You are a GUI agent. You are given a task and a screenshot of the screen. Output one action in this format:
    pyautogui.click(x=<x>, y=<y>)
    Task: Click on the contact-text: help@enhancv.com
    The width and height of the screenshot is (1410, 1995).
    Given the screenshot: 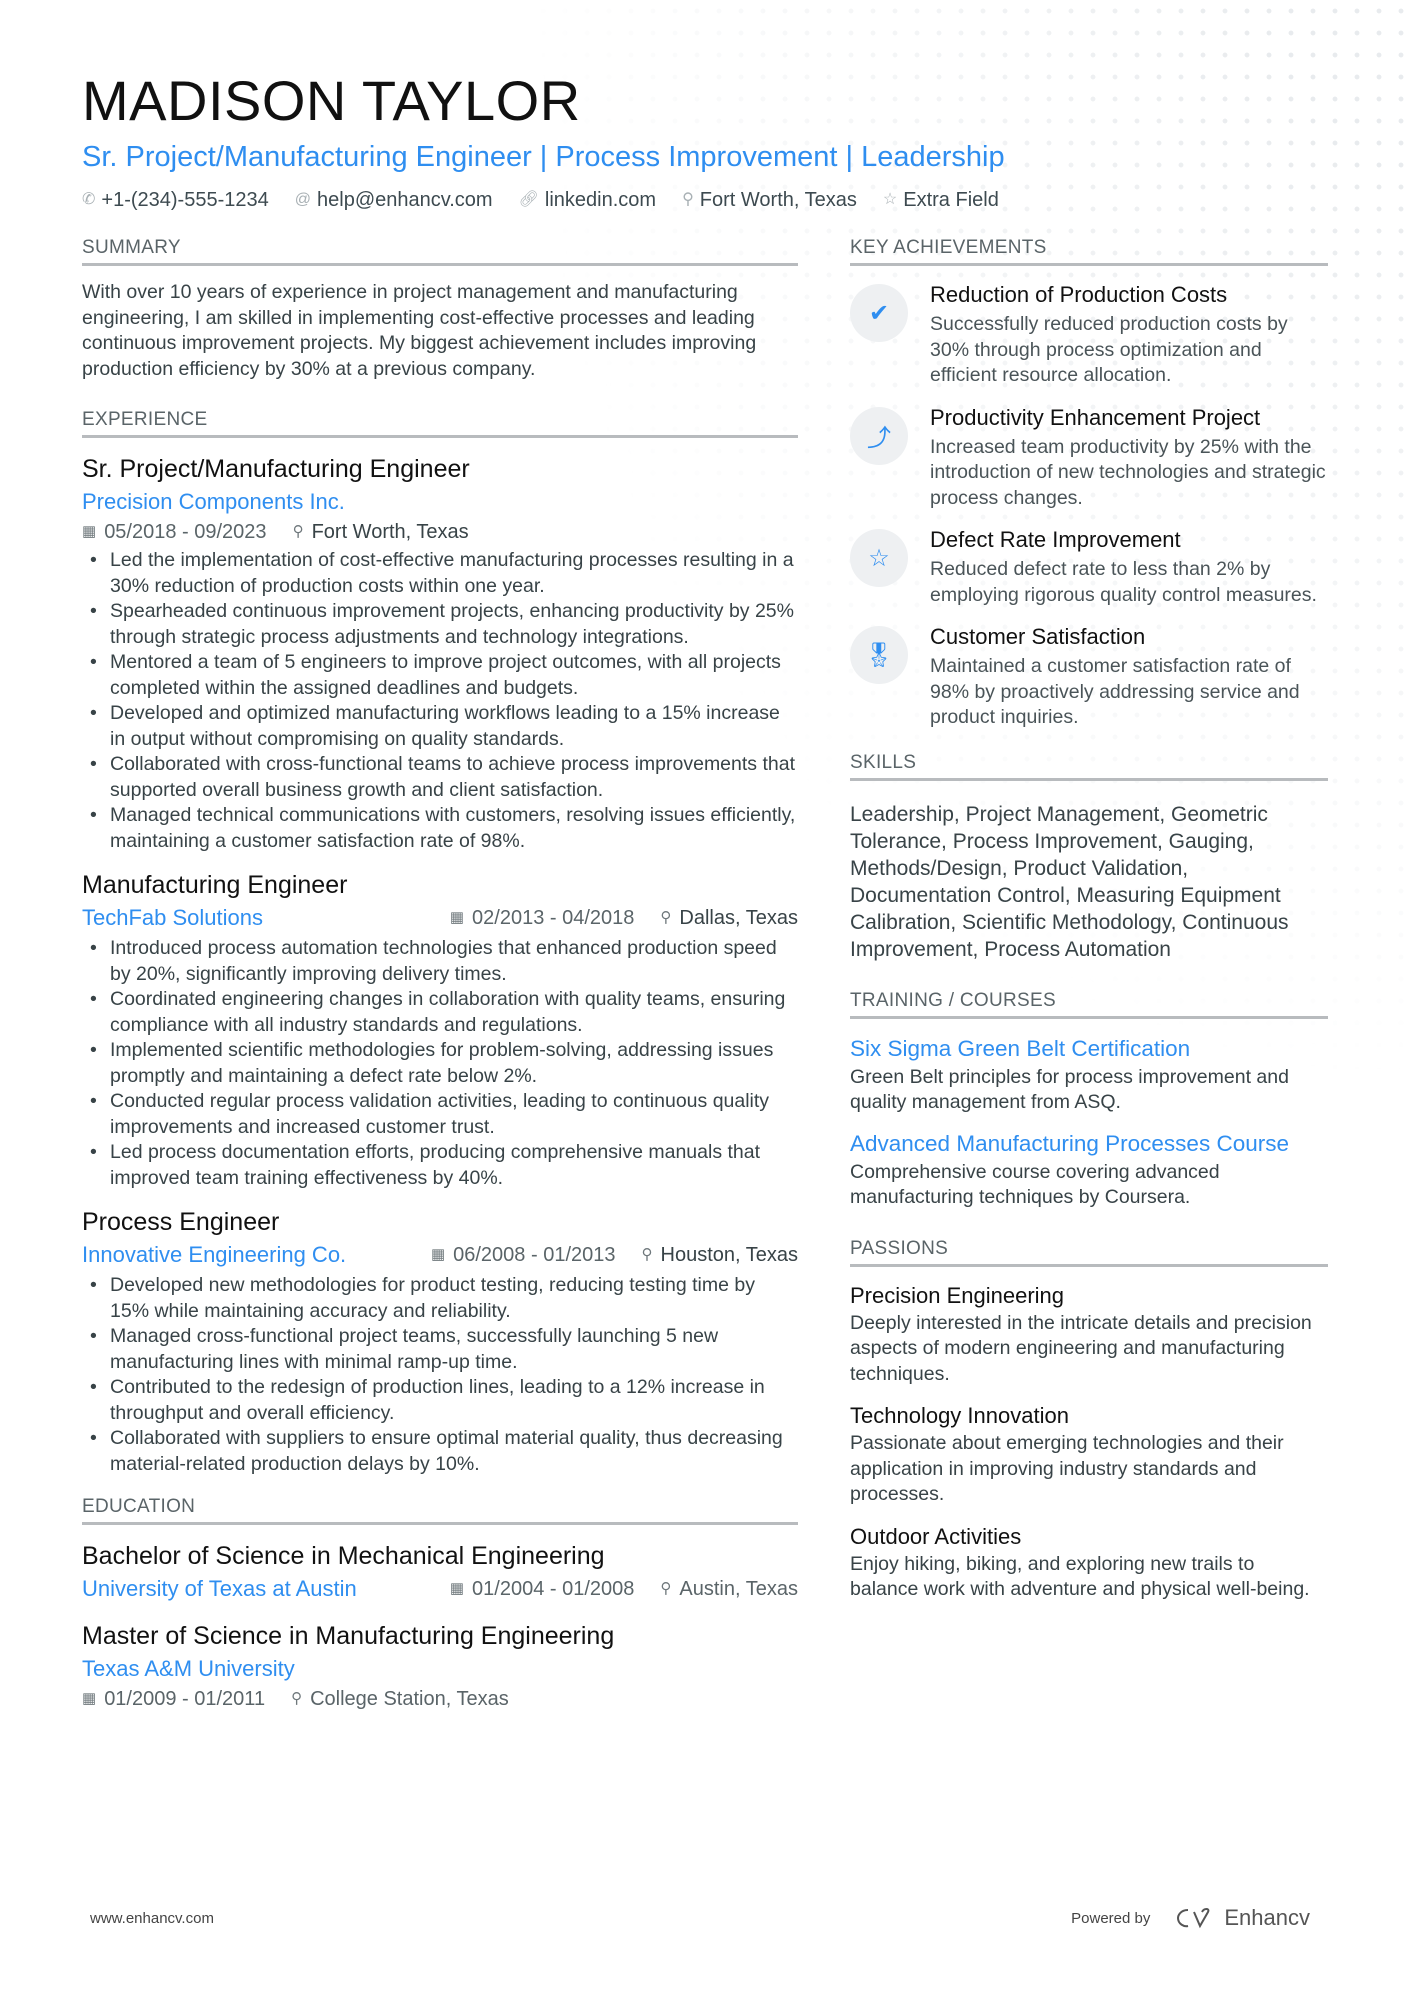 What is the action you would take?
    pyautogui.click(x=405, y=200)
    